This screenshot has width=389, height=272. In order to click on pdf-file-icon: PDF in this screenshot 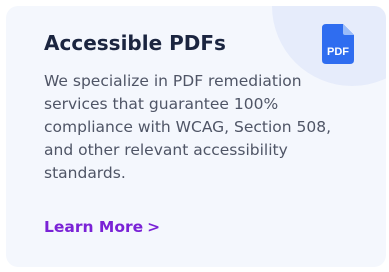, I will do `click(338, 44)`.